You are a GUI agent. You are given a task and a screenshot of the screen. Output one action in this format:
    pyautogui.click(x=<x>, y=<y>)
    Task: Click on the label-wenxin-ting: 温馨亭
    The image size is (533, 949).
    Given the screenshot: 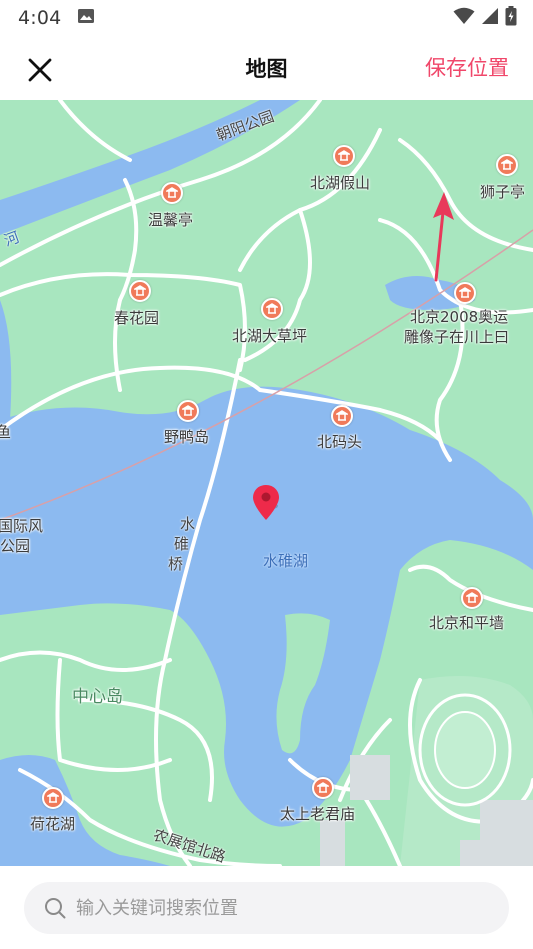 What is the action you would take?
    pyautogui.click(x=171, y=220)
    